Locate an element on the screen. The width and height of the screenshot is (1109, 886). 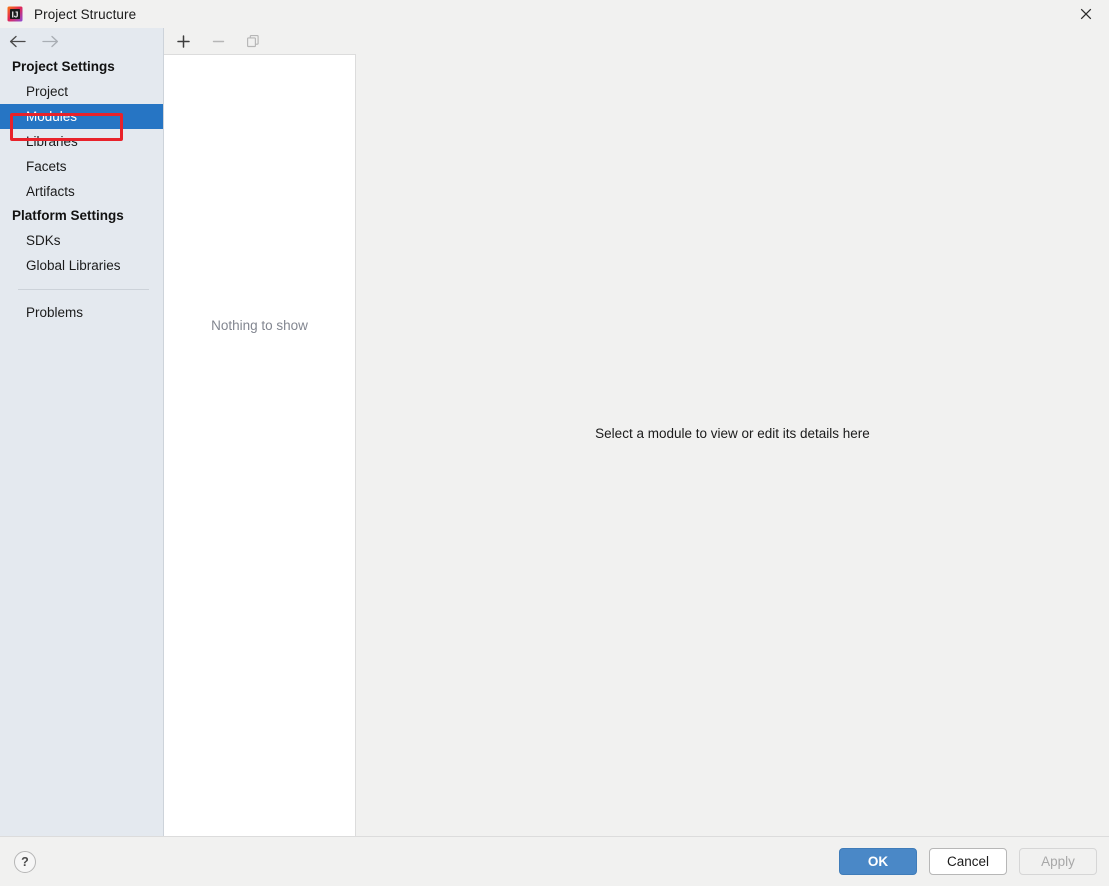
sidebar-item-global-libraries: Global Libraries is located at coordinates (81, 265).